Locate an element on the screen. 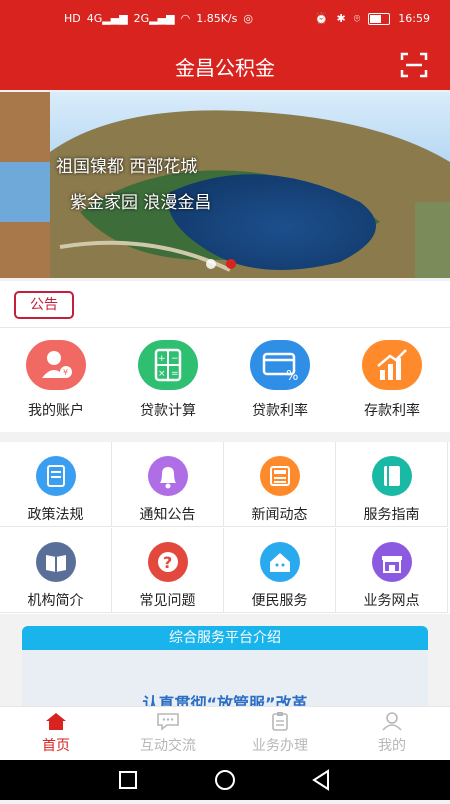  notice-bar: 公告 is located at coordinates (225, 304).